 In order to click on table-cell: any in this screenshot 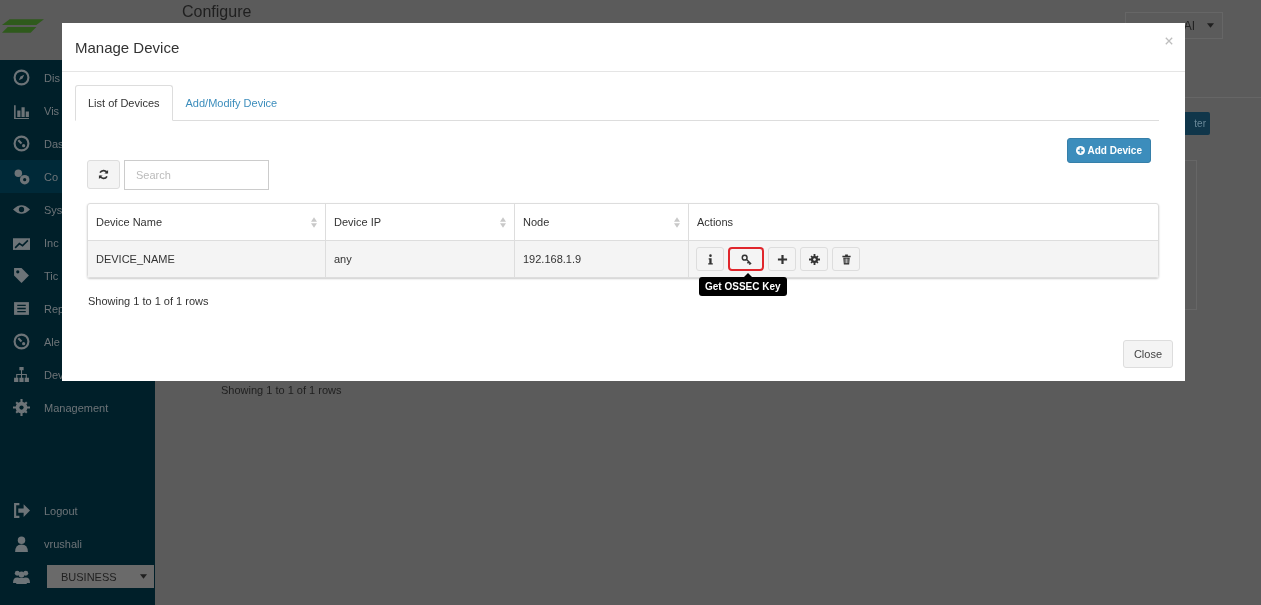, I will do `click(420, 259)`.